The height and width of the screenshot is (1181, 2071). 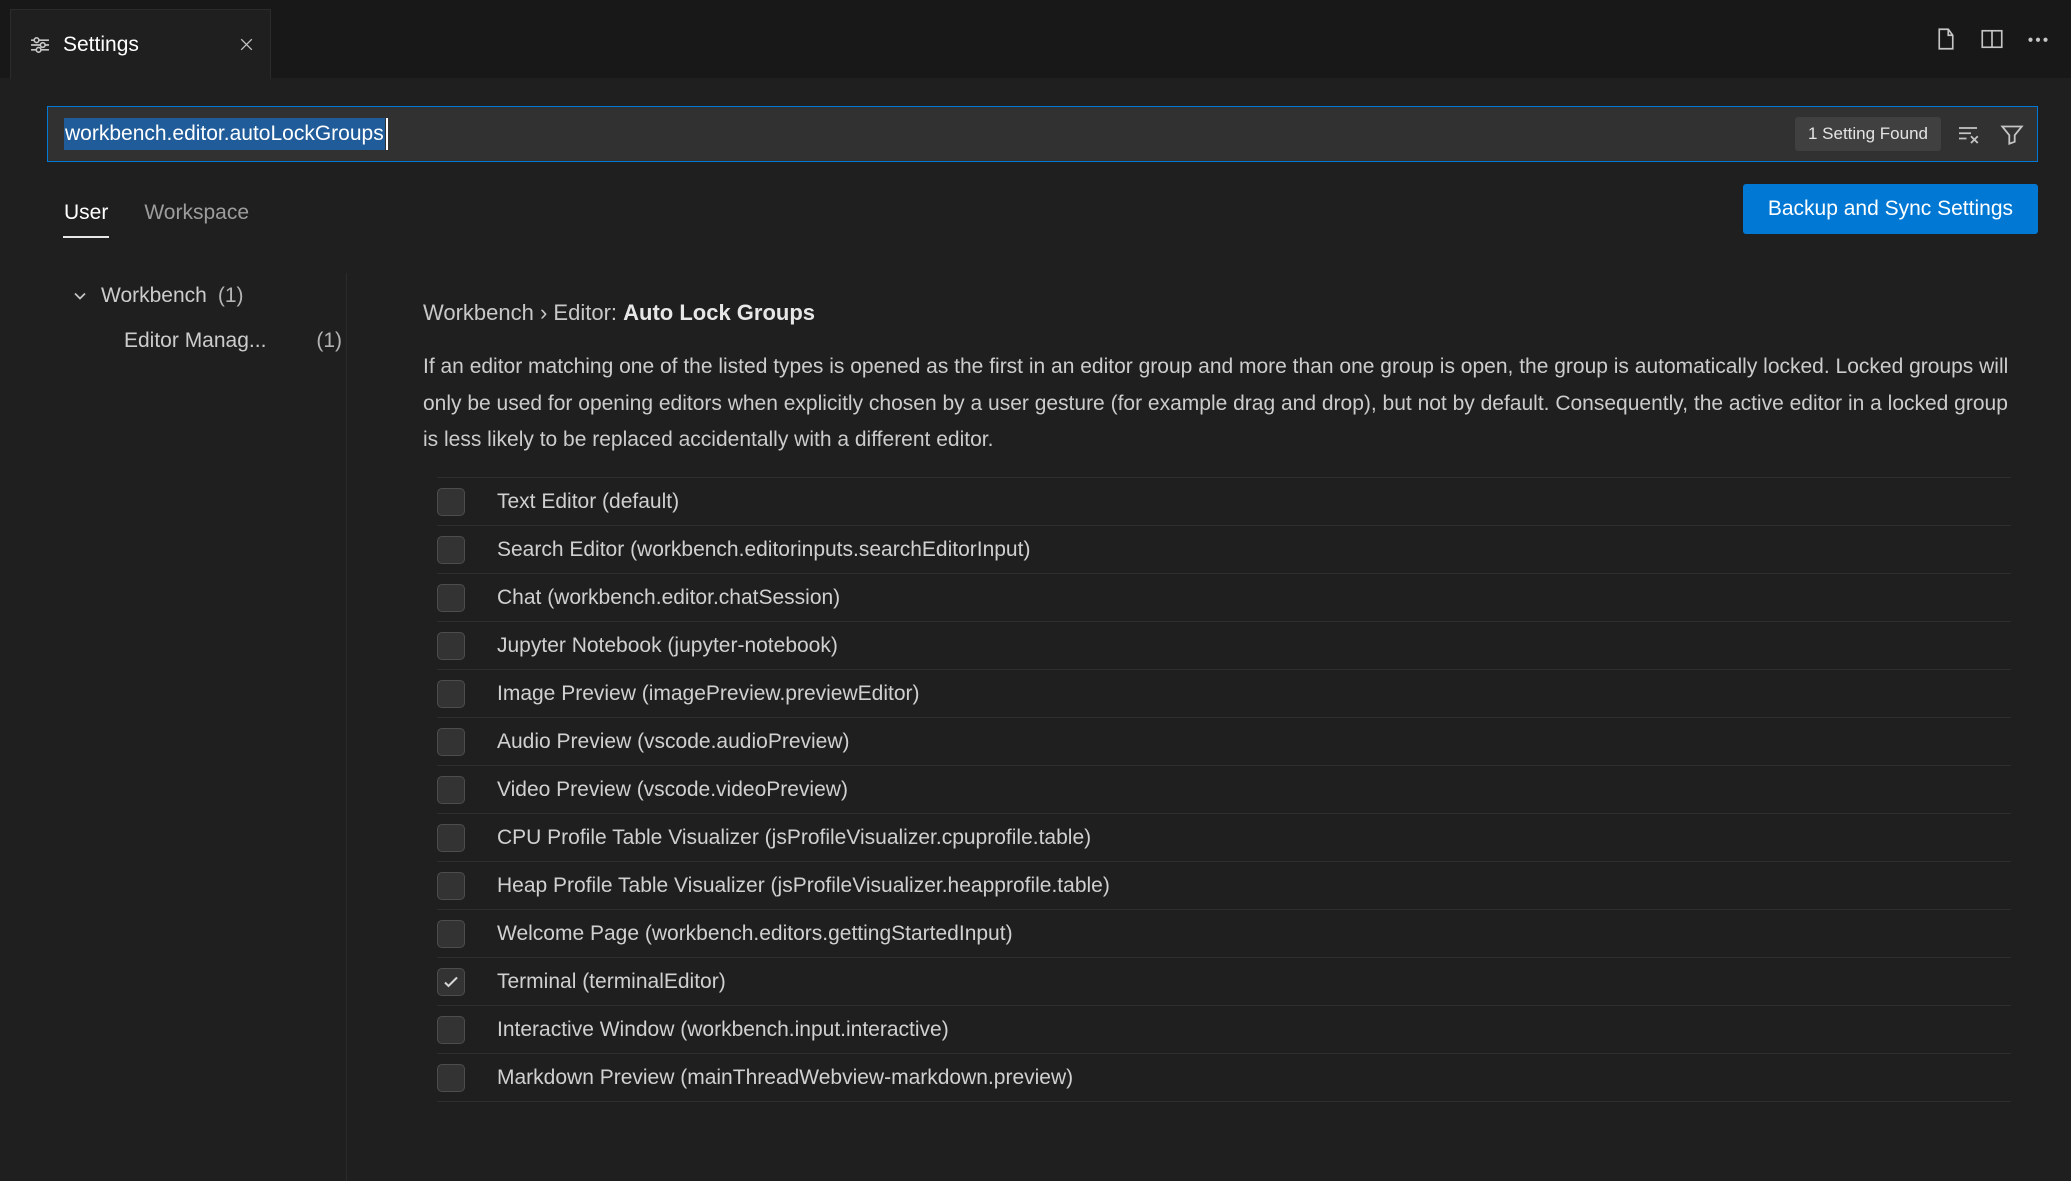 I want to click on option-row: Audio Preview (vscode.audioPreview), so click(x=1224, y=742).